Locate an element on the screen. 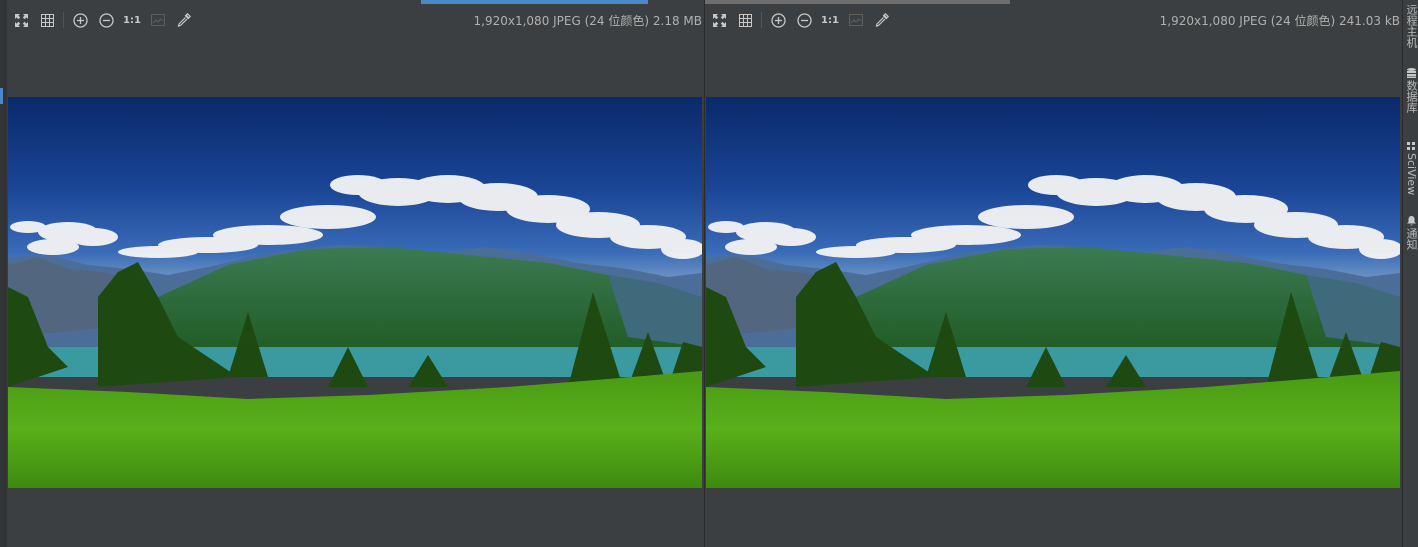 The width and height of the screenshot is (1418, 547). tool-window-notifications: 通知 is located at coordinates (1410, 233).